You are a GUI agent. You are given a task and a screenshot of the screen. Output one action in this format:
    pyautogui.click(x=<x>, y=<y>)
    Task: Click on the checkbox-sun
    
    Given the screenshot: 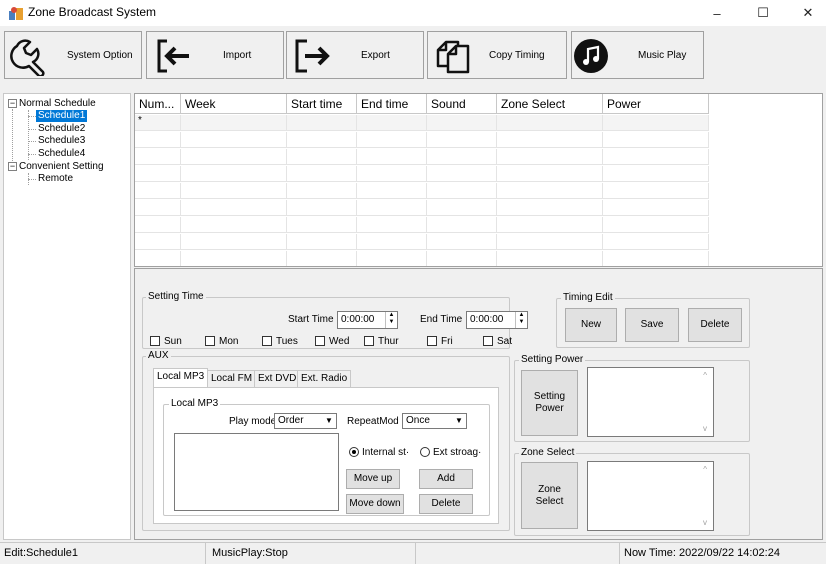 What is the action you would take?
    pyautogui.click(x=155, y=341)
    